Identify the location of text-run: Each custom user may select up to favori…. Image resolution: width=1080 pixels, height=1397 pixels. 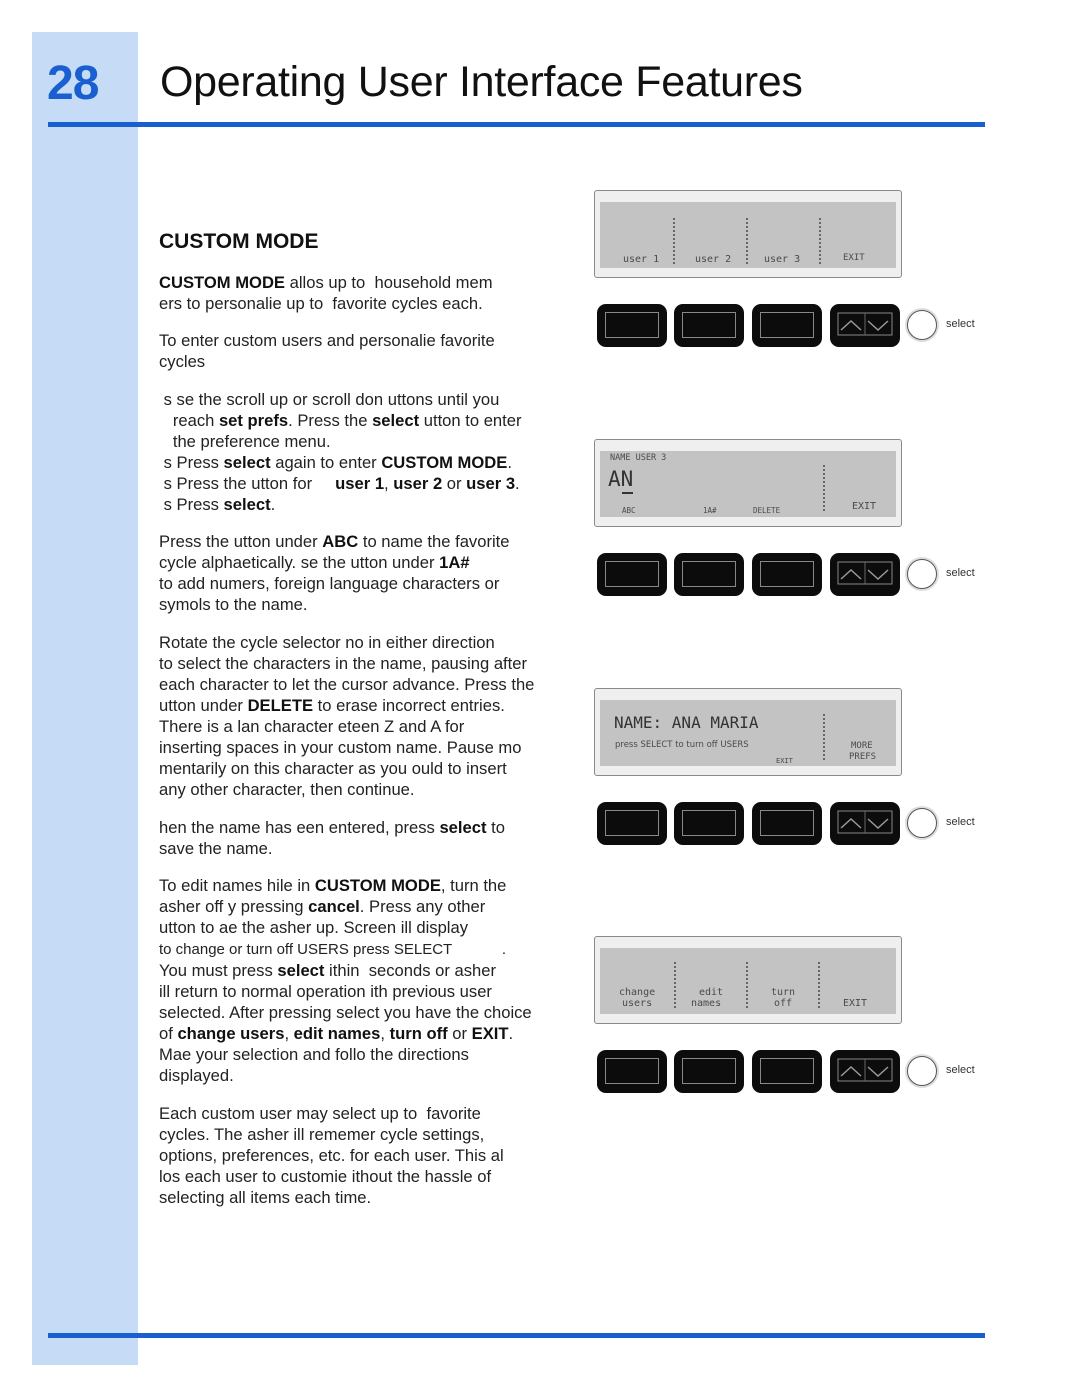
(320, 1113).